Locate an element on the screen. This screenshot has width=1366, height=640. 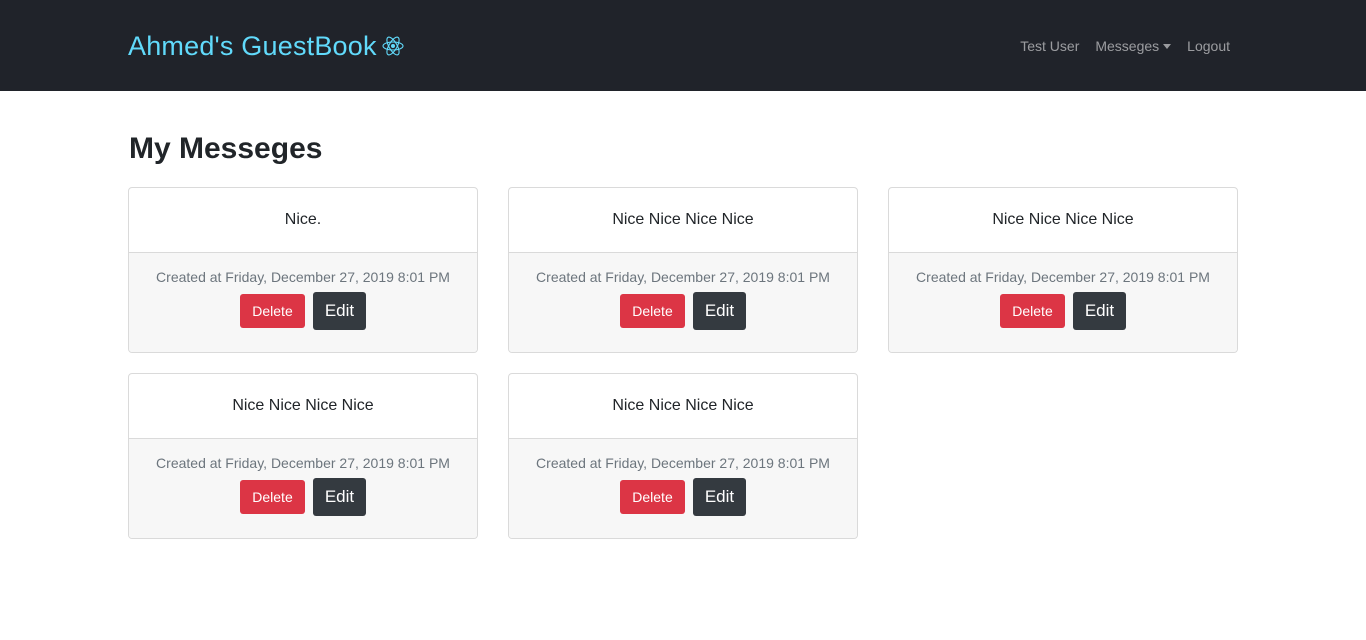
brand-link: Ahmed's GuestBook is located at coordinates (266, 46).